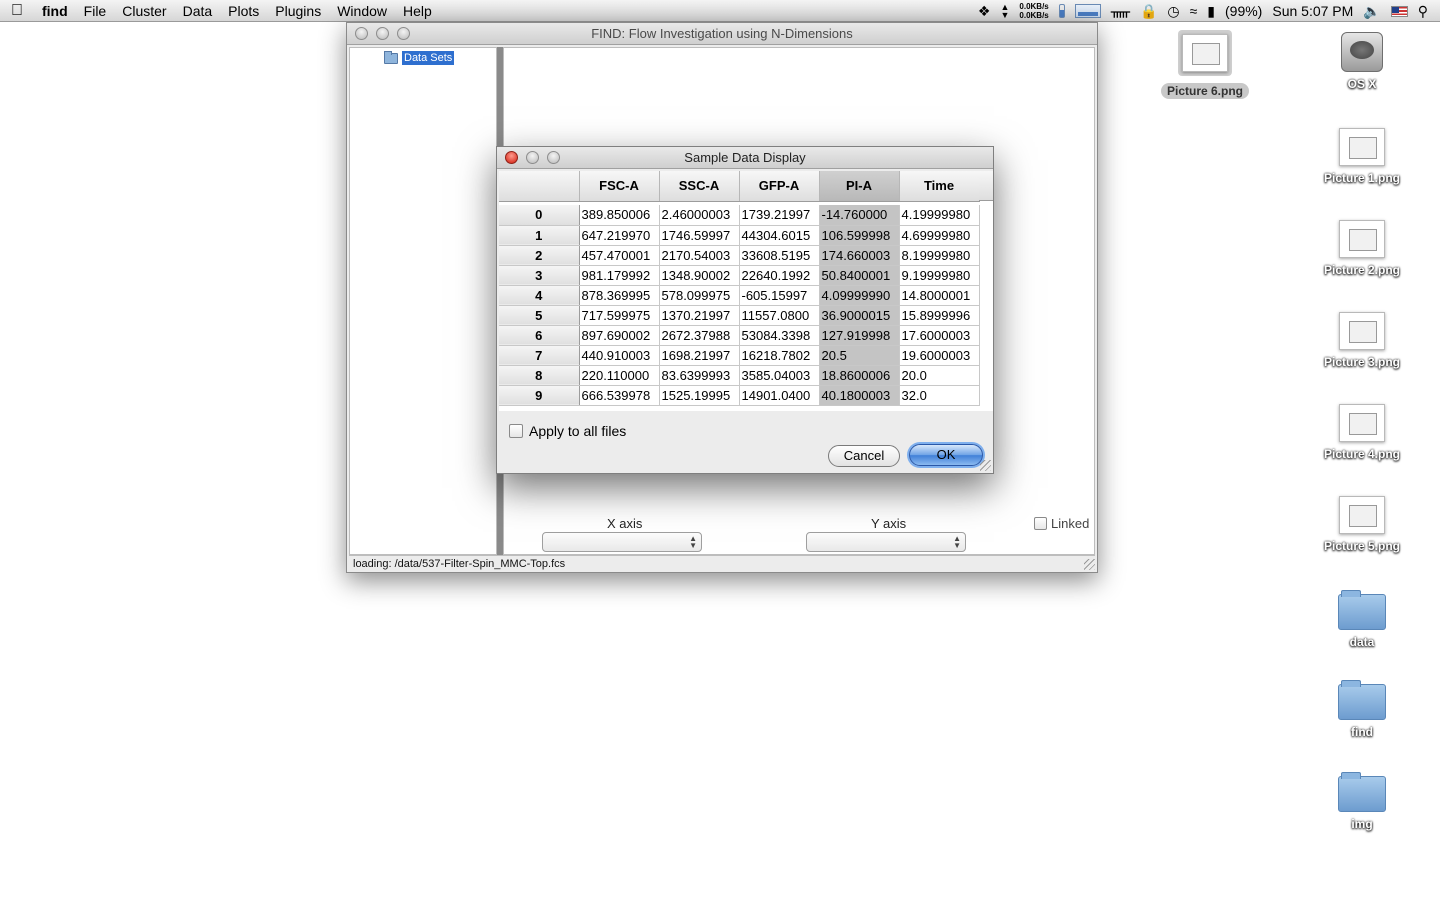 The image size is (1440, 900). Describe the element at coordinates (699, 395) in the screenshot. I see `table-cell: 1525.19995` at that location.